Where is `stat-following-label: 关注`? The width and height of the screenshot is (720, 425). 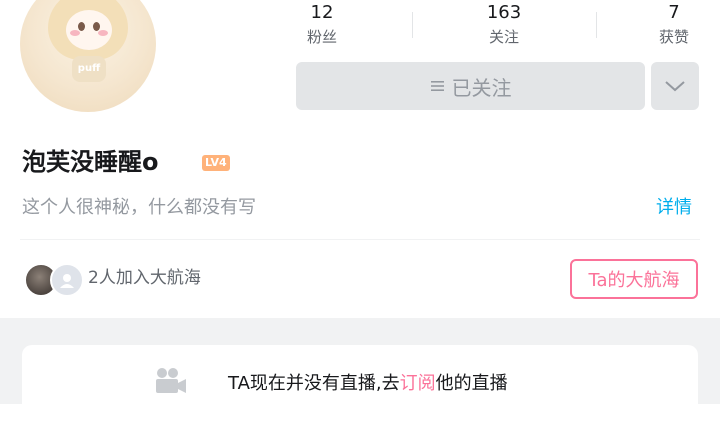
stat-following-label: 关注 is located at coordinates (503, 37).